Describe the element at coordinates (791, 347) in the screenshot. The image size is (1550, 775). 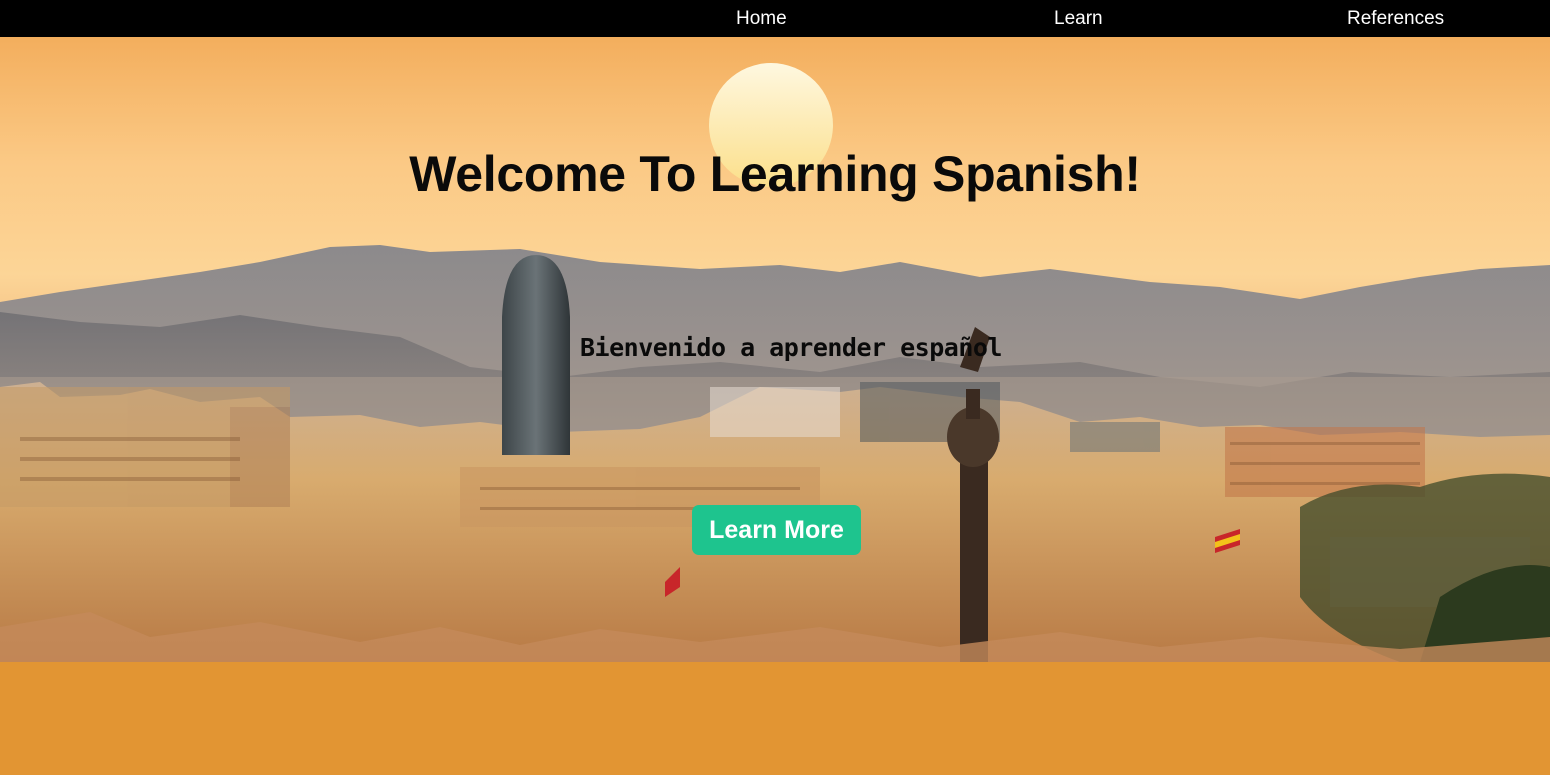
I see `hero-subtitle: Bienvenido a aprender español` at that location.